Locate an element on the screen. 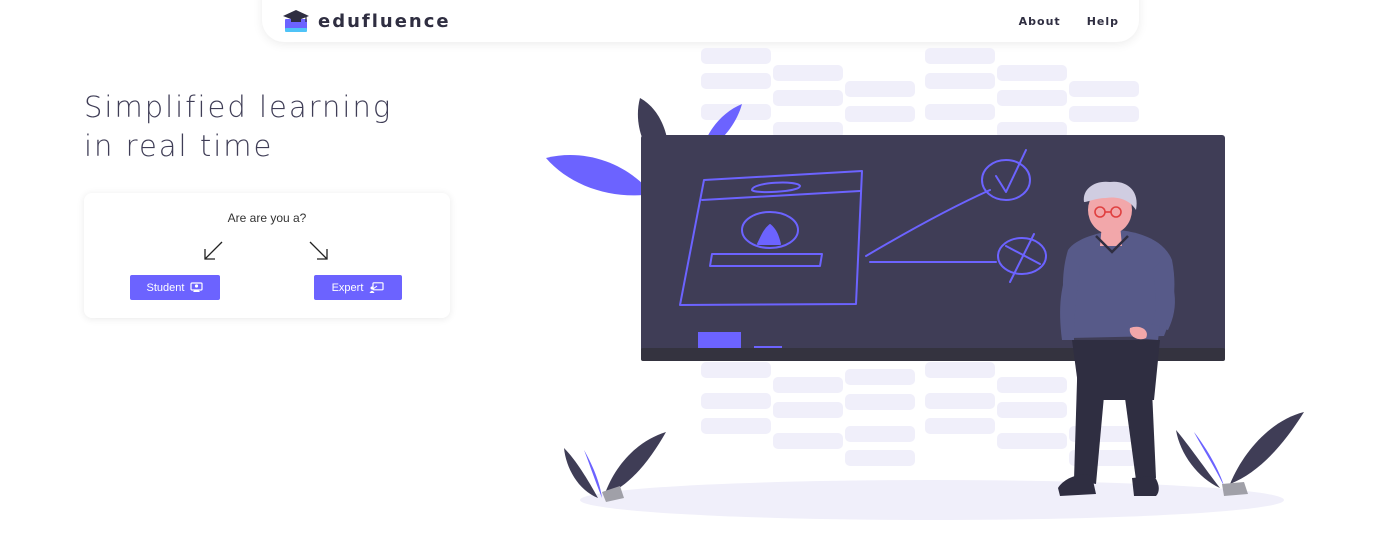  student-button-label: Student is located at coordinates (165, 287).